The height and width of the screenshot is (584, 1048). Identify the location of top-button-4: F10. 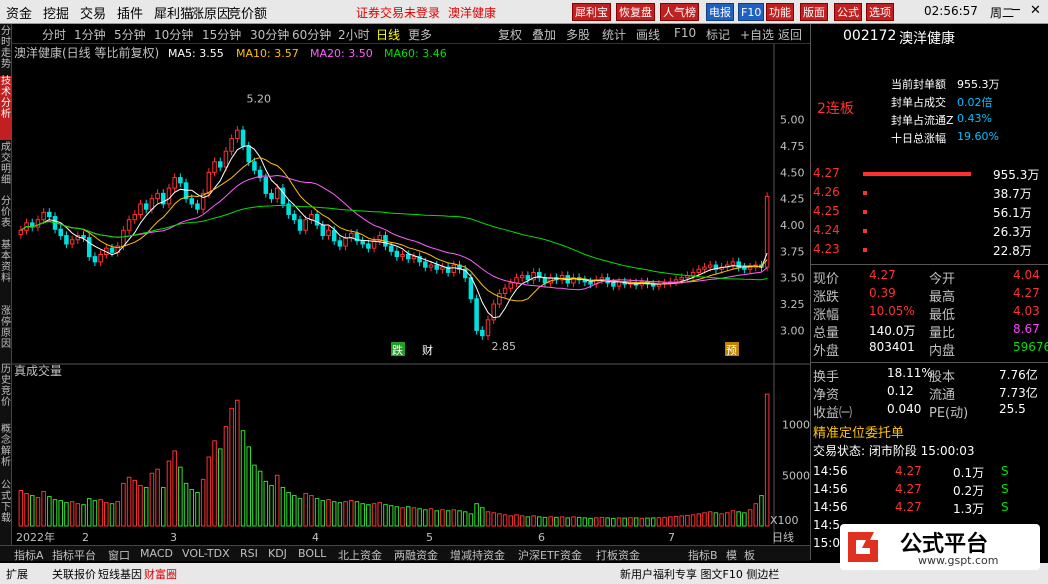
(751, 12).